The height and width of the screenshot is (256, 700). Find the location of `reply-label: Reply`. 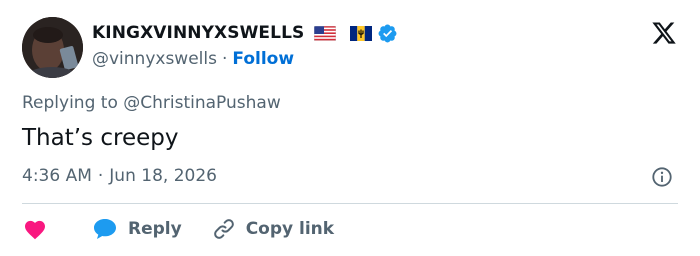

reply-label: Reply is located at coordinates (155, 229).